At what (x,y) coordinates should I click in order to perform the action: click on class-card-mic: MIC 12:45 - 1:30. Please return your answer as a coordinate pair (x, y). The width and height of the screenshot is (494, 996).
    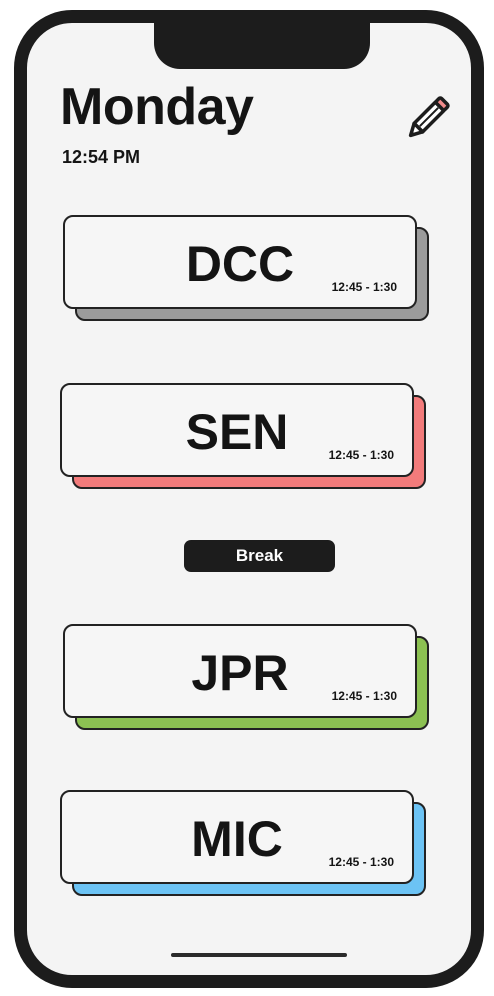
    Looking at the image, I should click on (243, 843).